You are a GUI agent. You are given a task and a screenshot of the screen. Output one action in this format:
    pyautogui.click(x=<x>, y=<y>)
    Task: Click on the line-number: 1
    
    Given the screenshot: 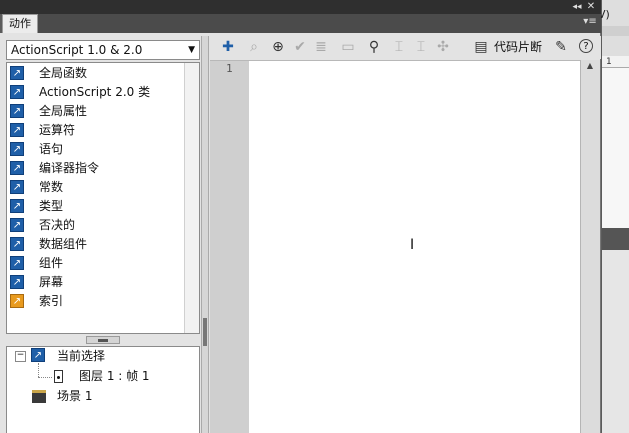 What is the action you would take?
    pyautogui.click(x=229, y=68)
    